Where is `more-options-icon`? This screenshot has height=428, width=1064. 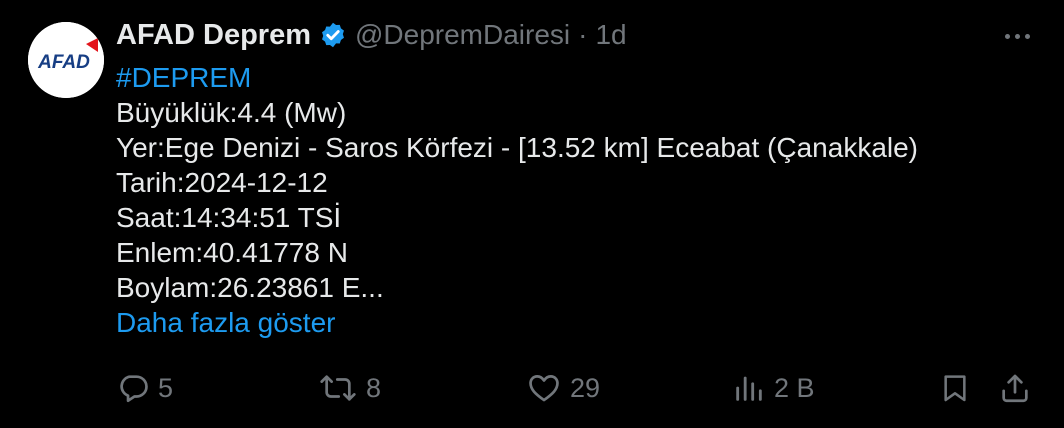 more-options-icon is located at coordinates (1017, 36).